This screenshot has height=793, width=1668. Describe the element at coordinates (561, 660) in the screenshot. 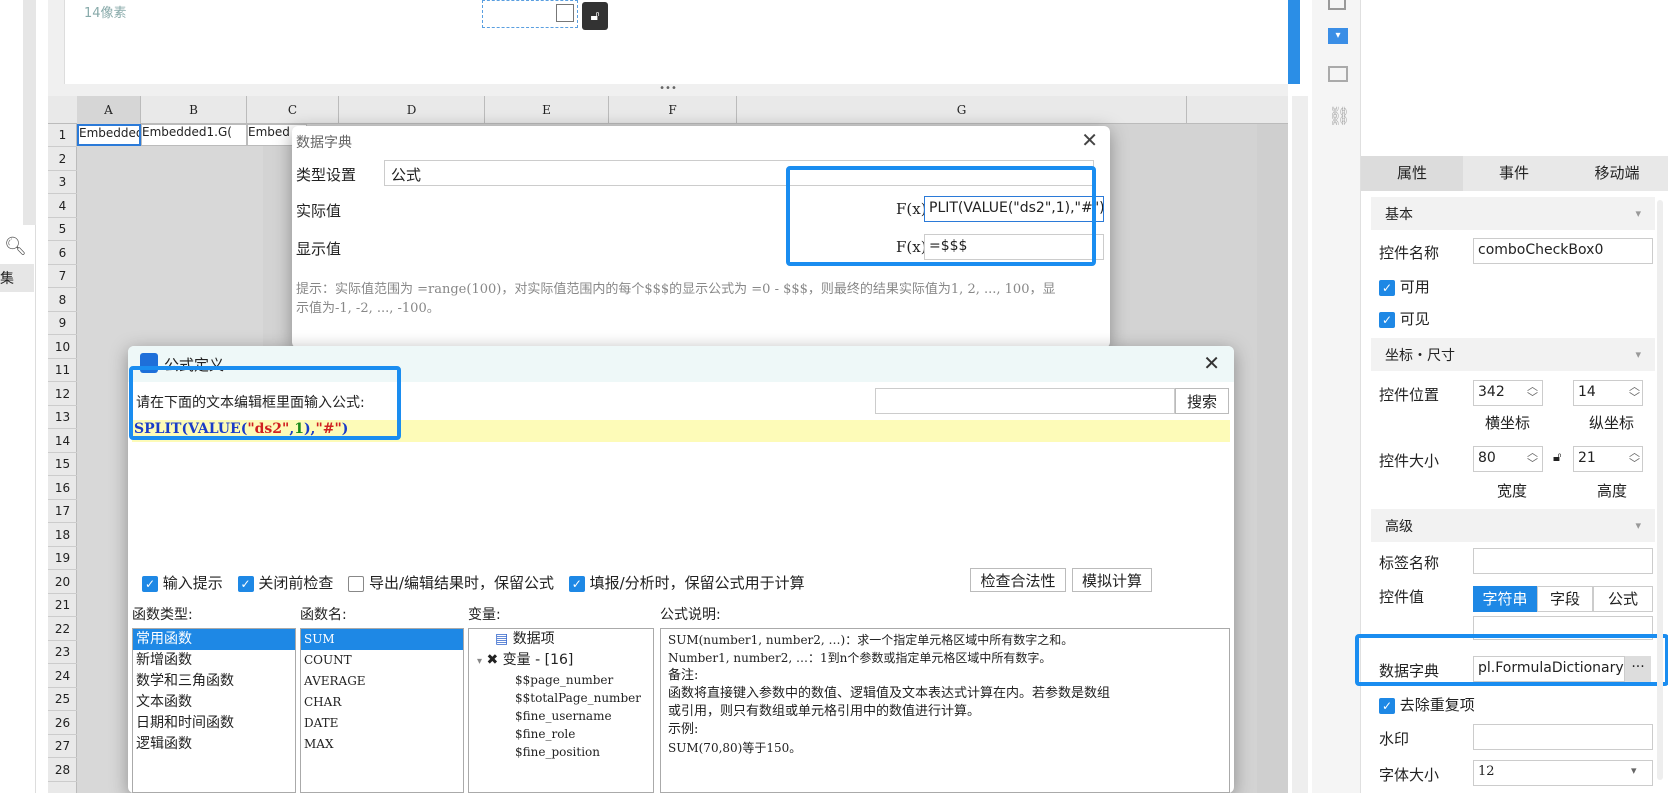

I see `tree-item: ▾ ✖ 变量 - [16]` at that location.